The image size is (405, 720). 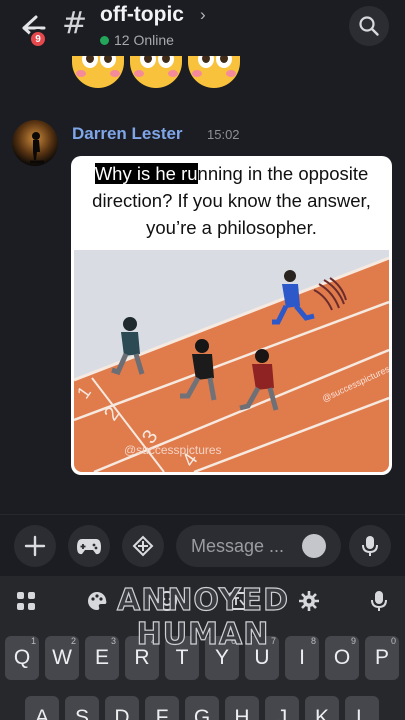 I want to click on key-label: P, so click(x=381, y=657).